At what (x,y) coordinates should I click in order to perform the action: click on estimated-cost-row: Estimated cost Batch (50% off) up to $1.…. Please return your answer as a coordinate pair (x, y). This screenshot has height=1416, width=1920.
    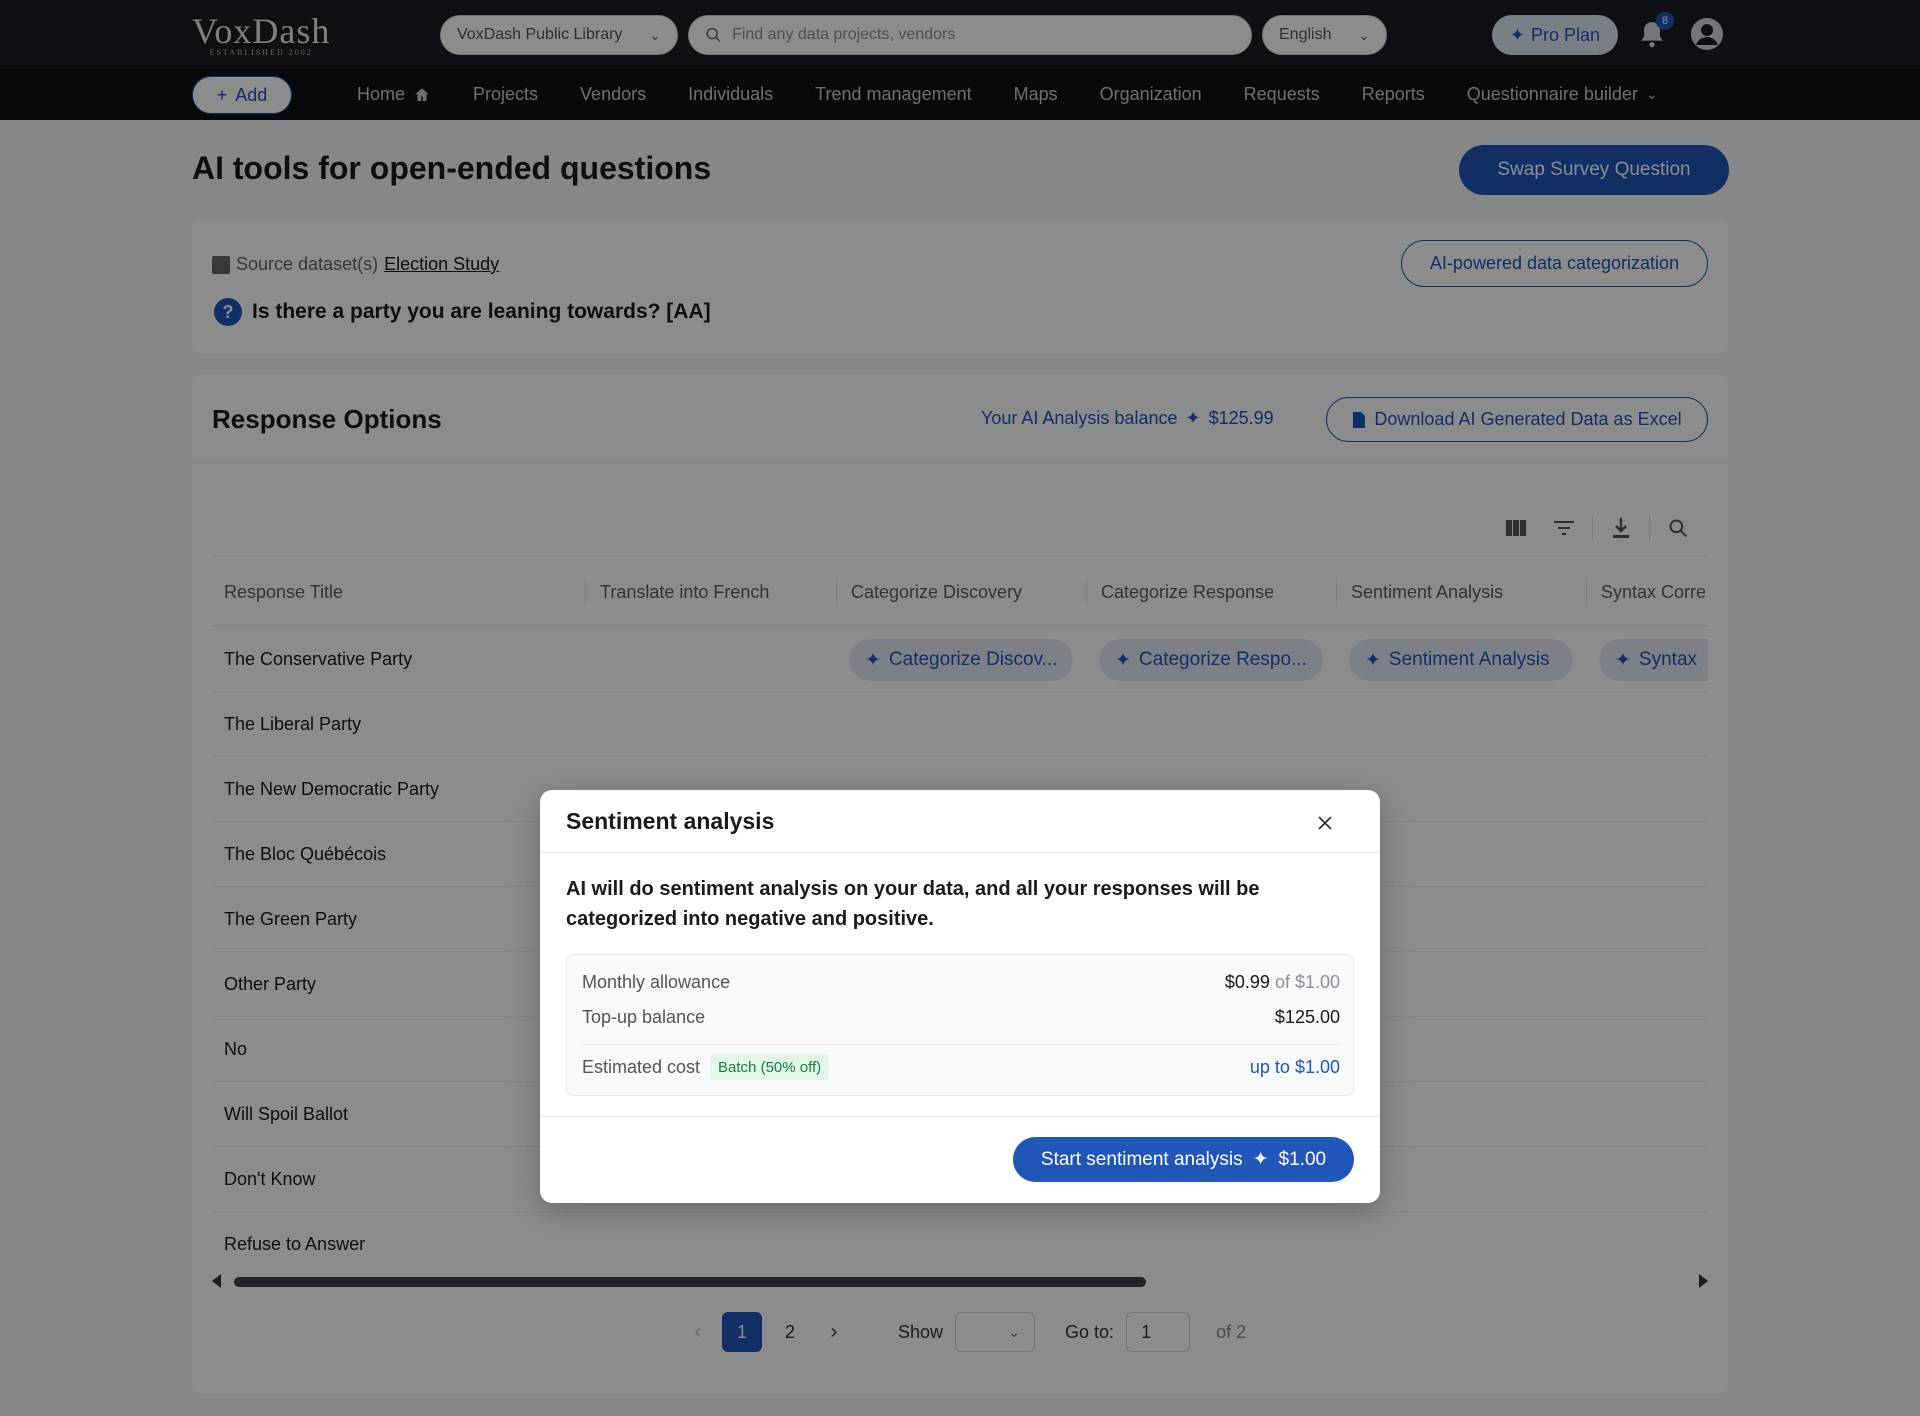
    Looking at the image, I should click on (961, 1067).